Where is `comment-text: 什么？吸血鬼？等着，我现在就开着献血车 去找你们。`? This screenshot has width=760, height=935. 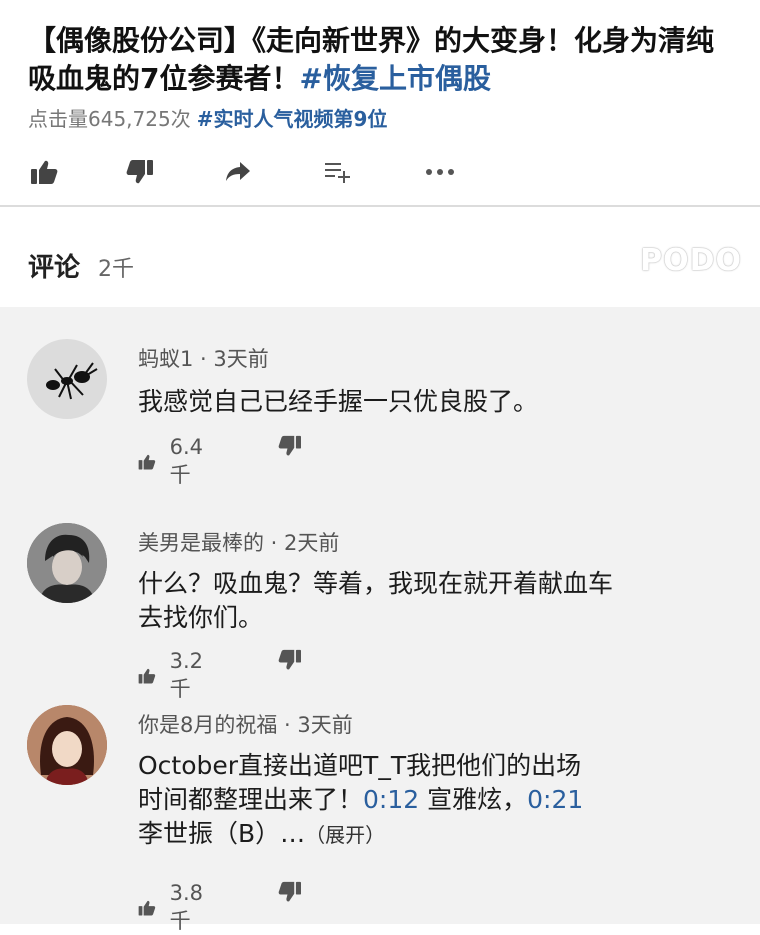 comment-text: 什么？吸血鬼？等着，我现在就开着献血车 去找你们。 is located at coordinates (376, 600).